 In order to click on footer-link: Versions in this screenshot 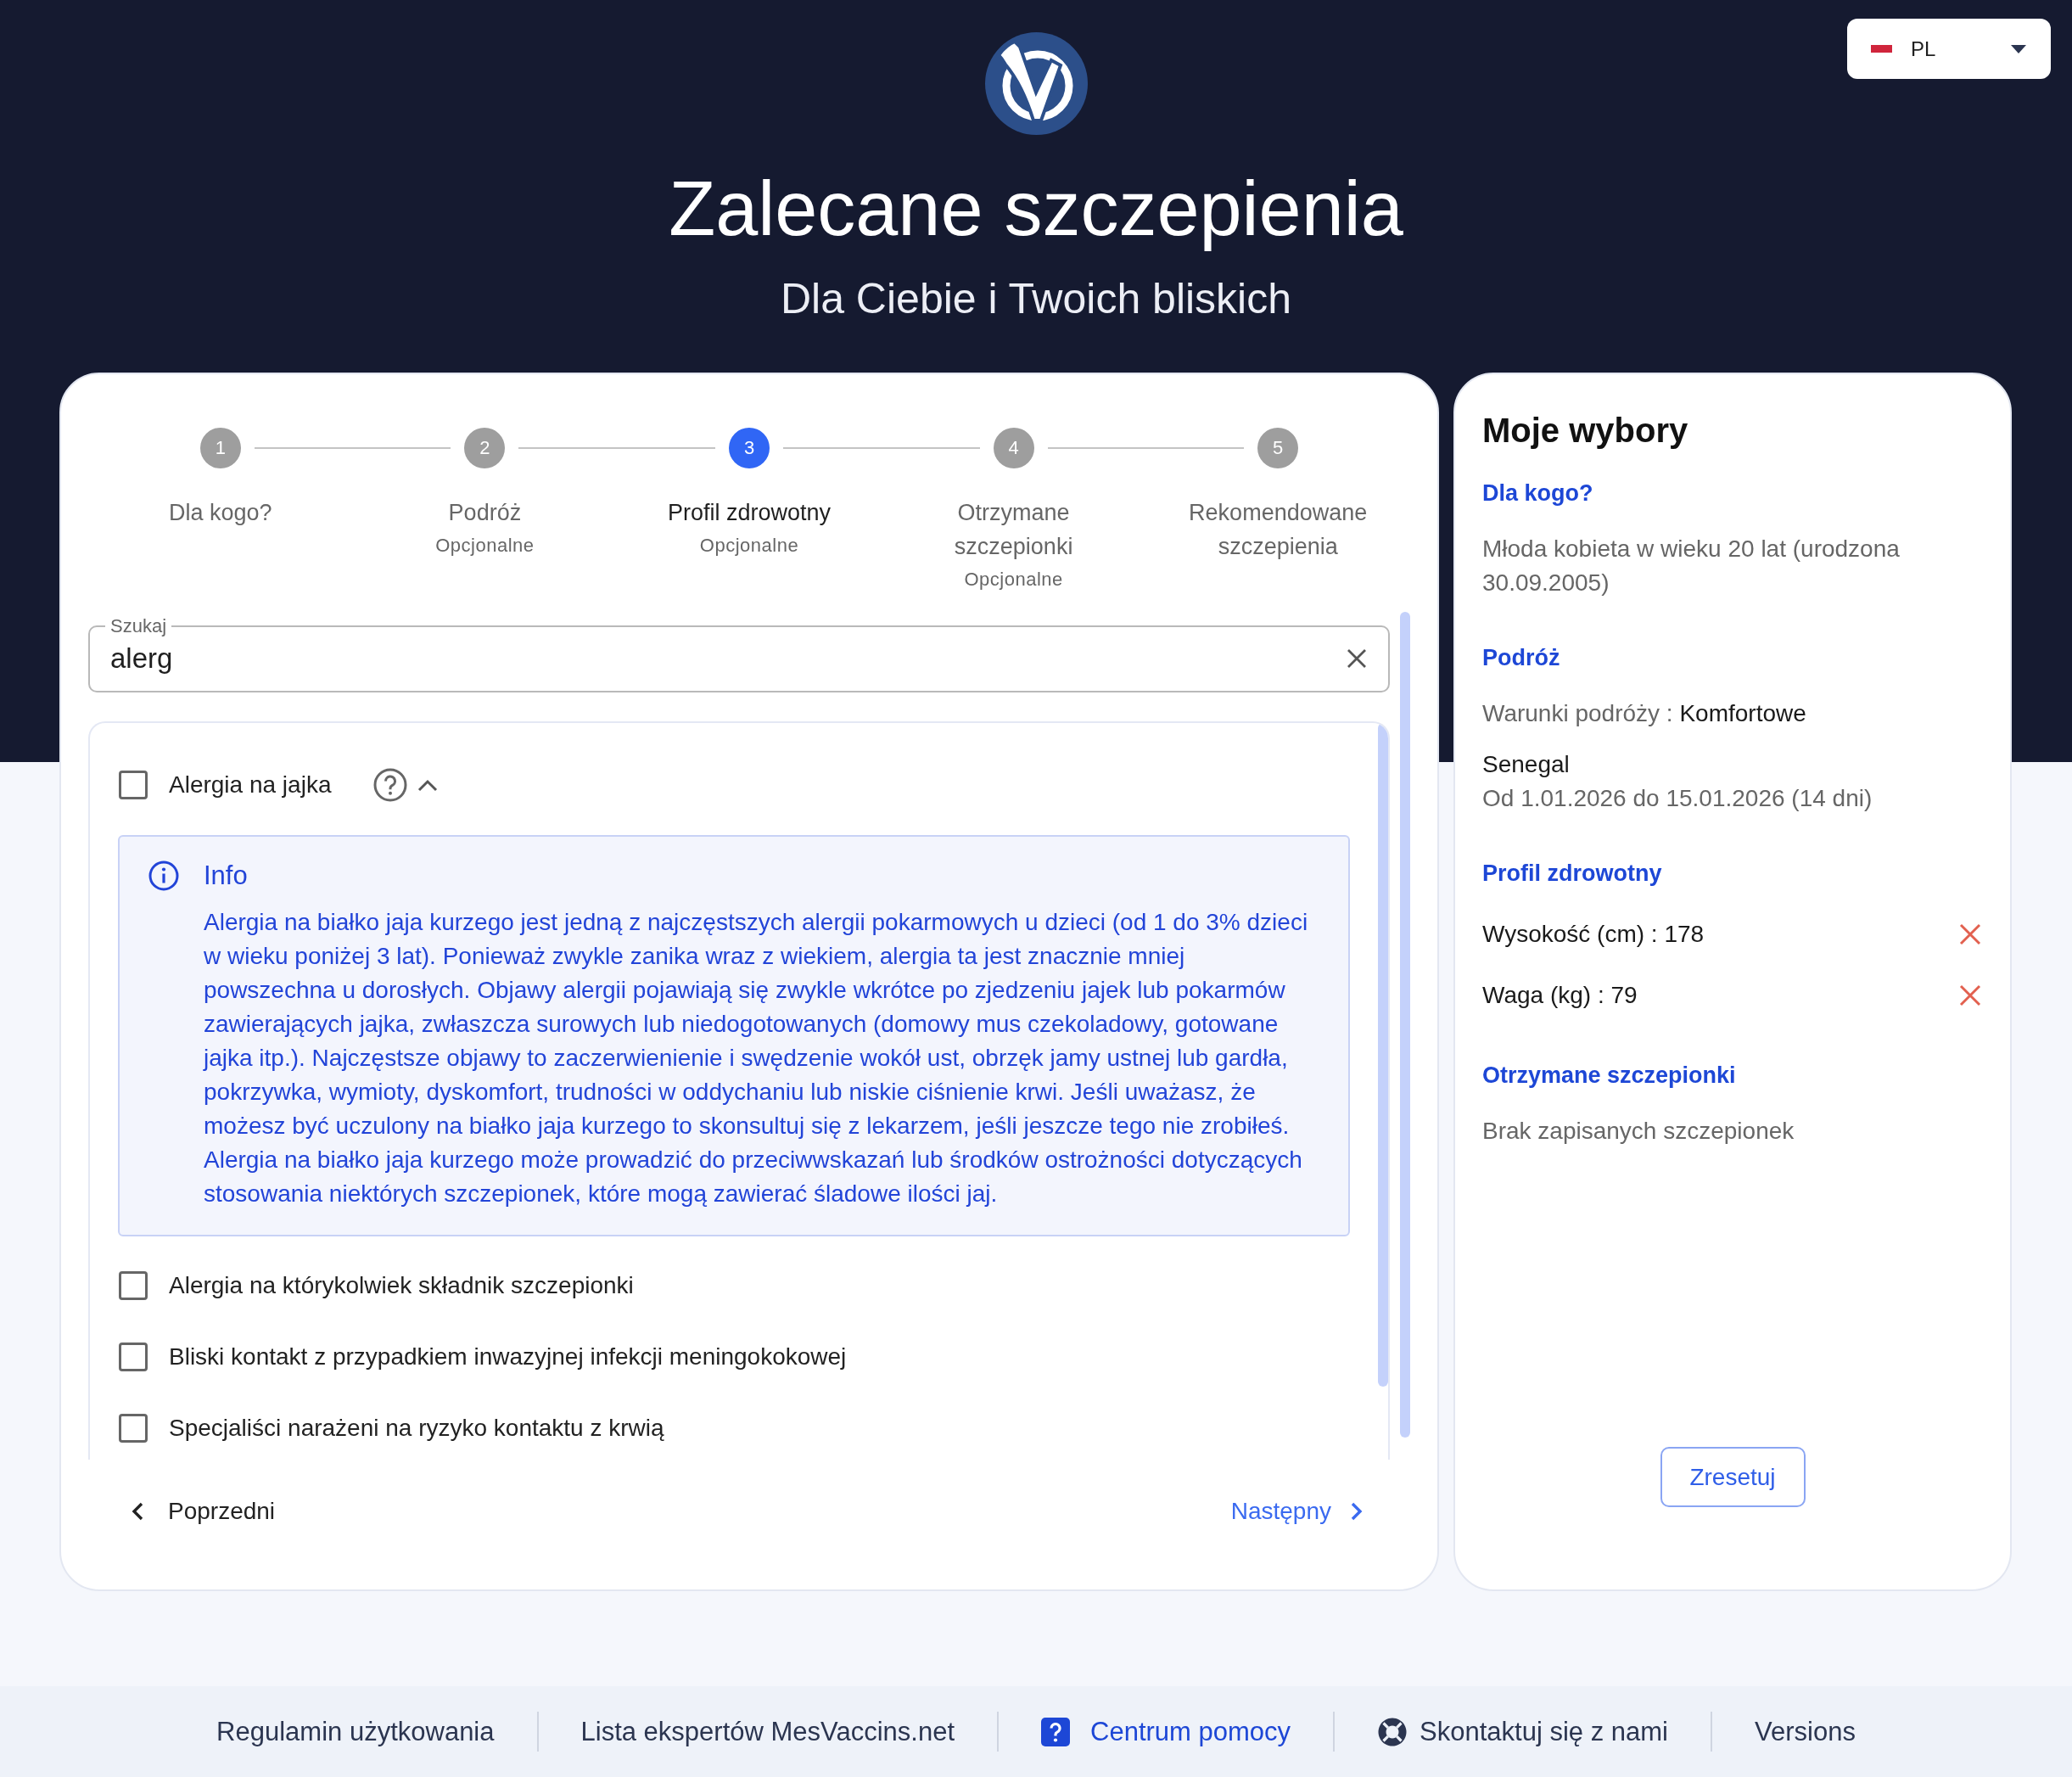, I will do `click(1805, 1731)`.